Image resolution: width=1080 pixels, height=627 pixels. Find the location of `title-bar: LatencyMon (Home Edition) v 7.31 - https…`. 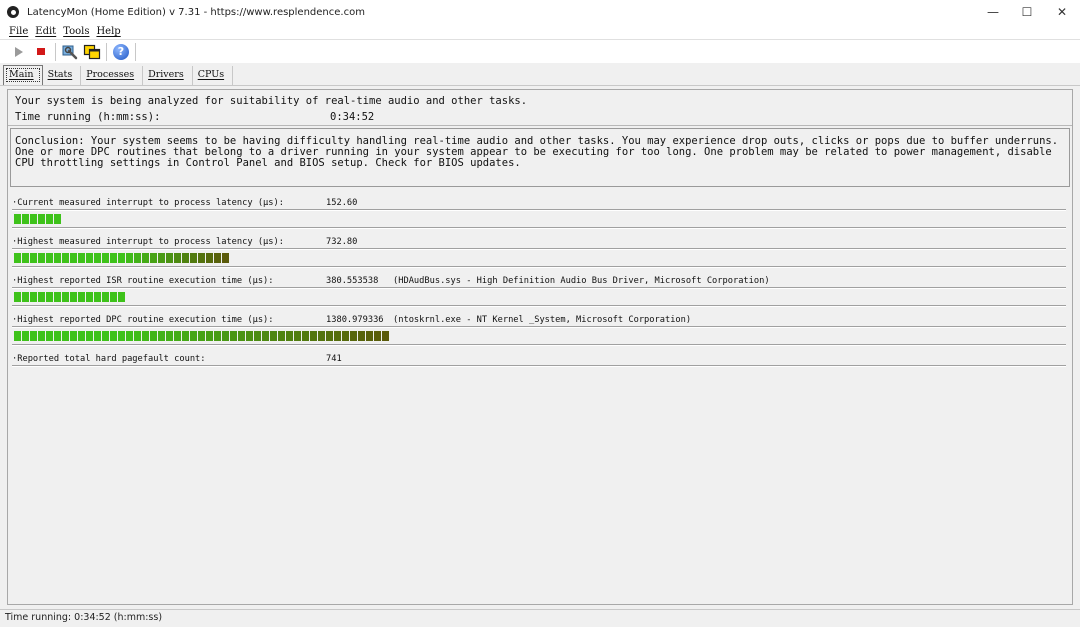

title-bar: LatencyMon (Home Edition) v 7.31 - https… is located at coordinates (540, 12).